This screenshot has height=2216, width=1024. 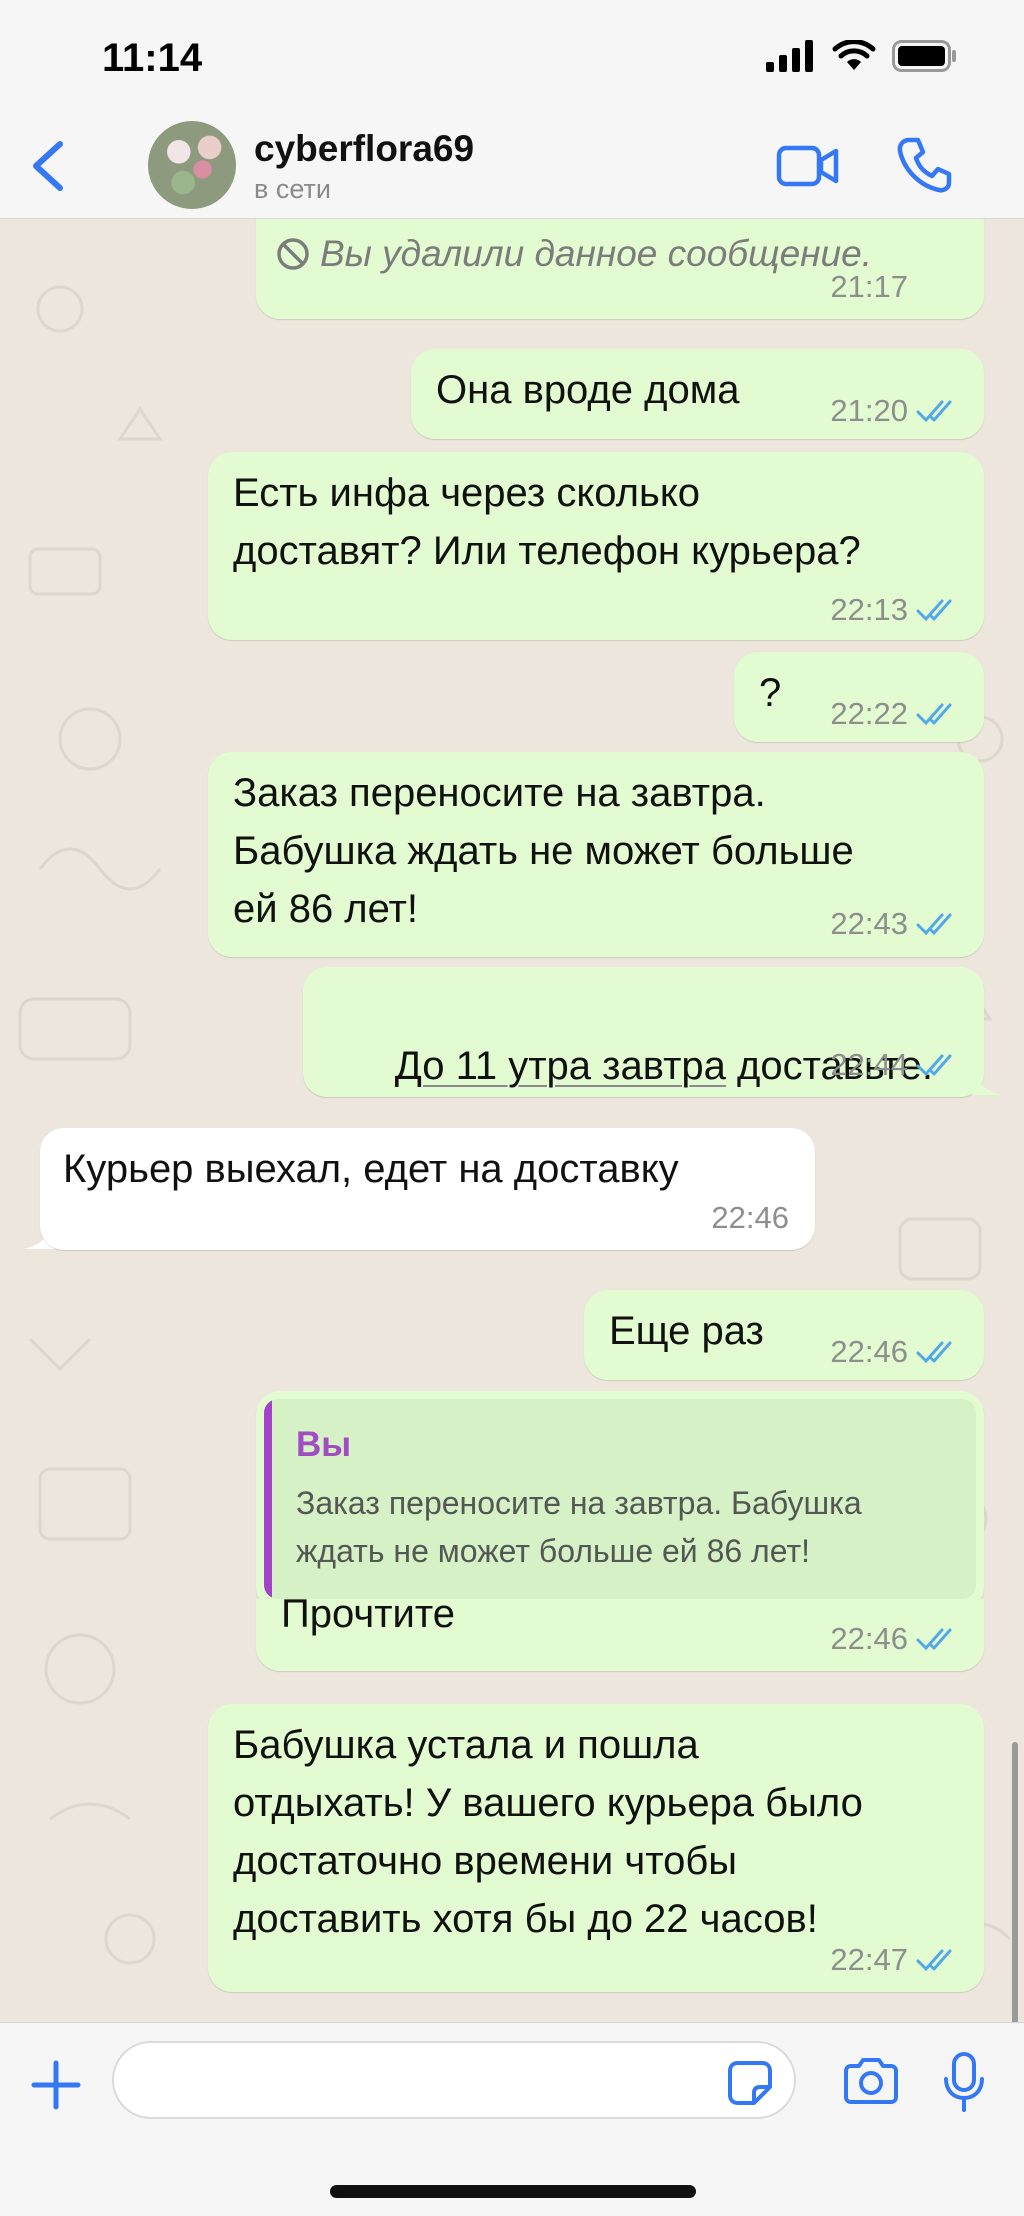 I want to click on camera-icon, so click(x=871, y=2081).